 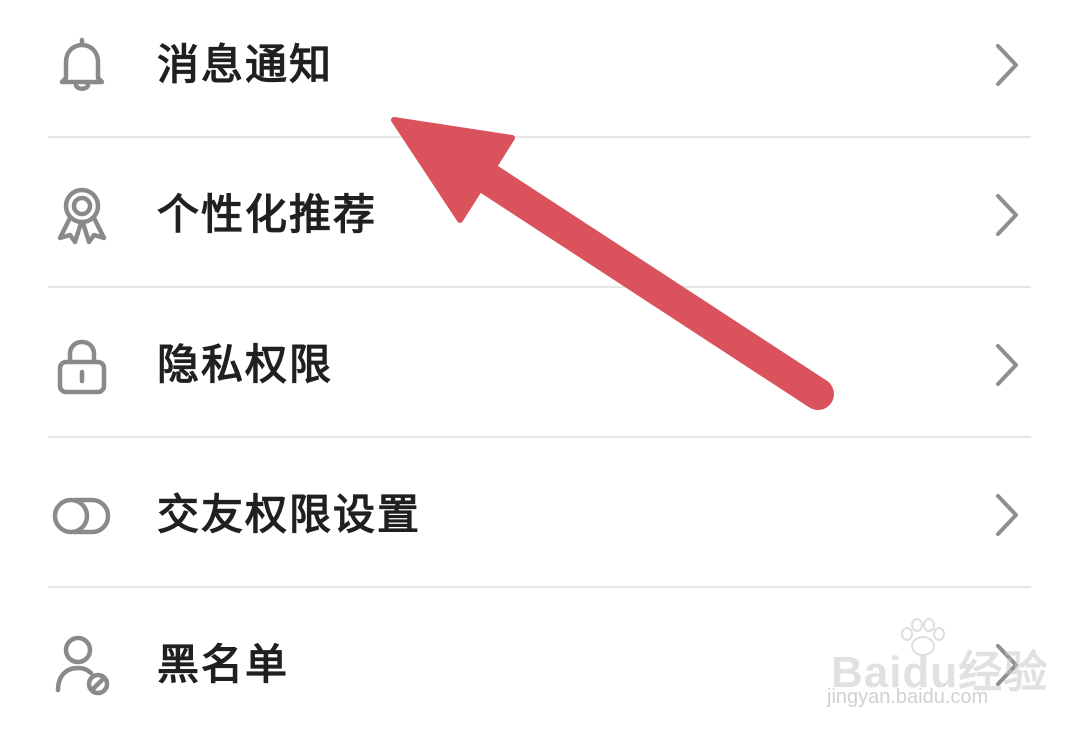 What do you see at coordinates (82, 64) in the screenshot?
I see `bell-icon` at bounding box center [82, 64].